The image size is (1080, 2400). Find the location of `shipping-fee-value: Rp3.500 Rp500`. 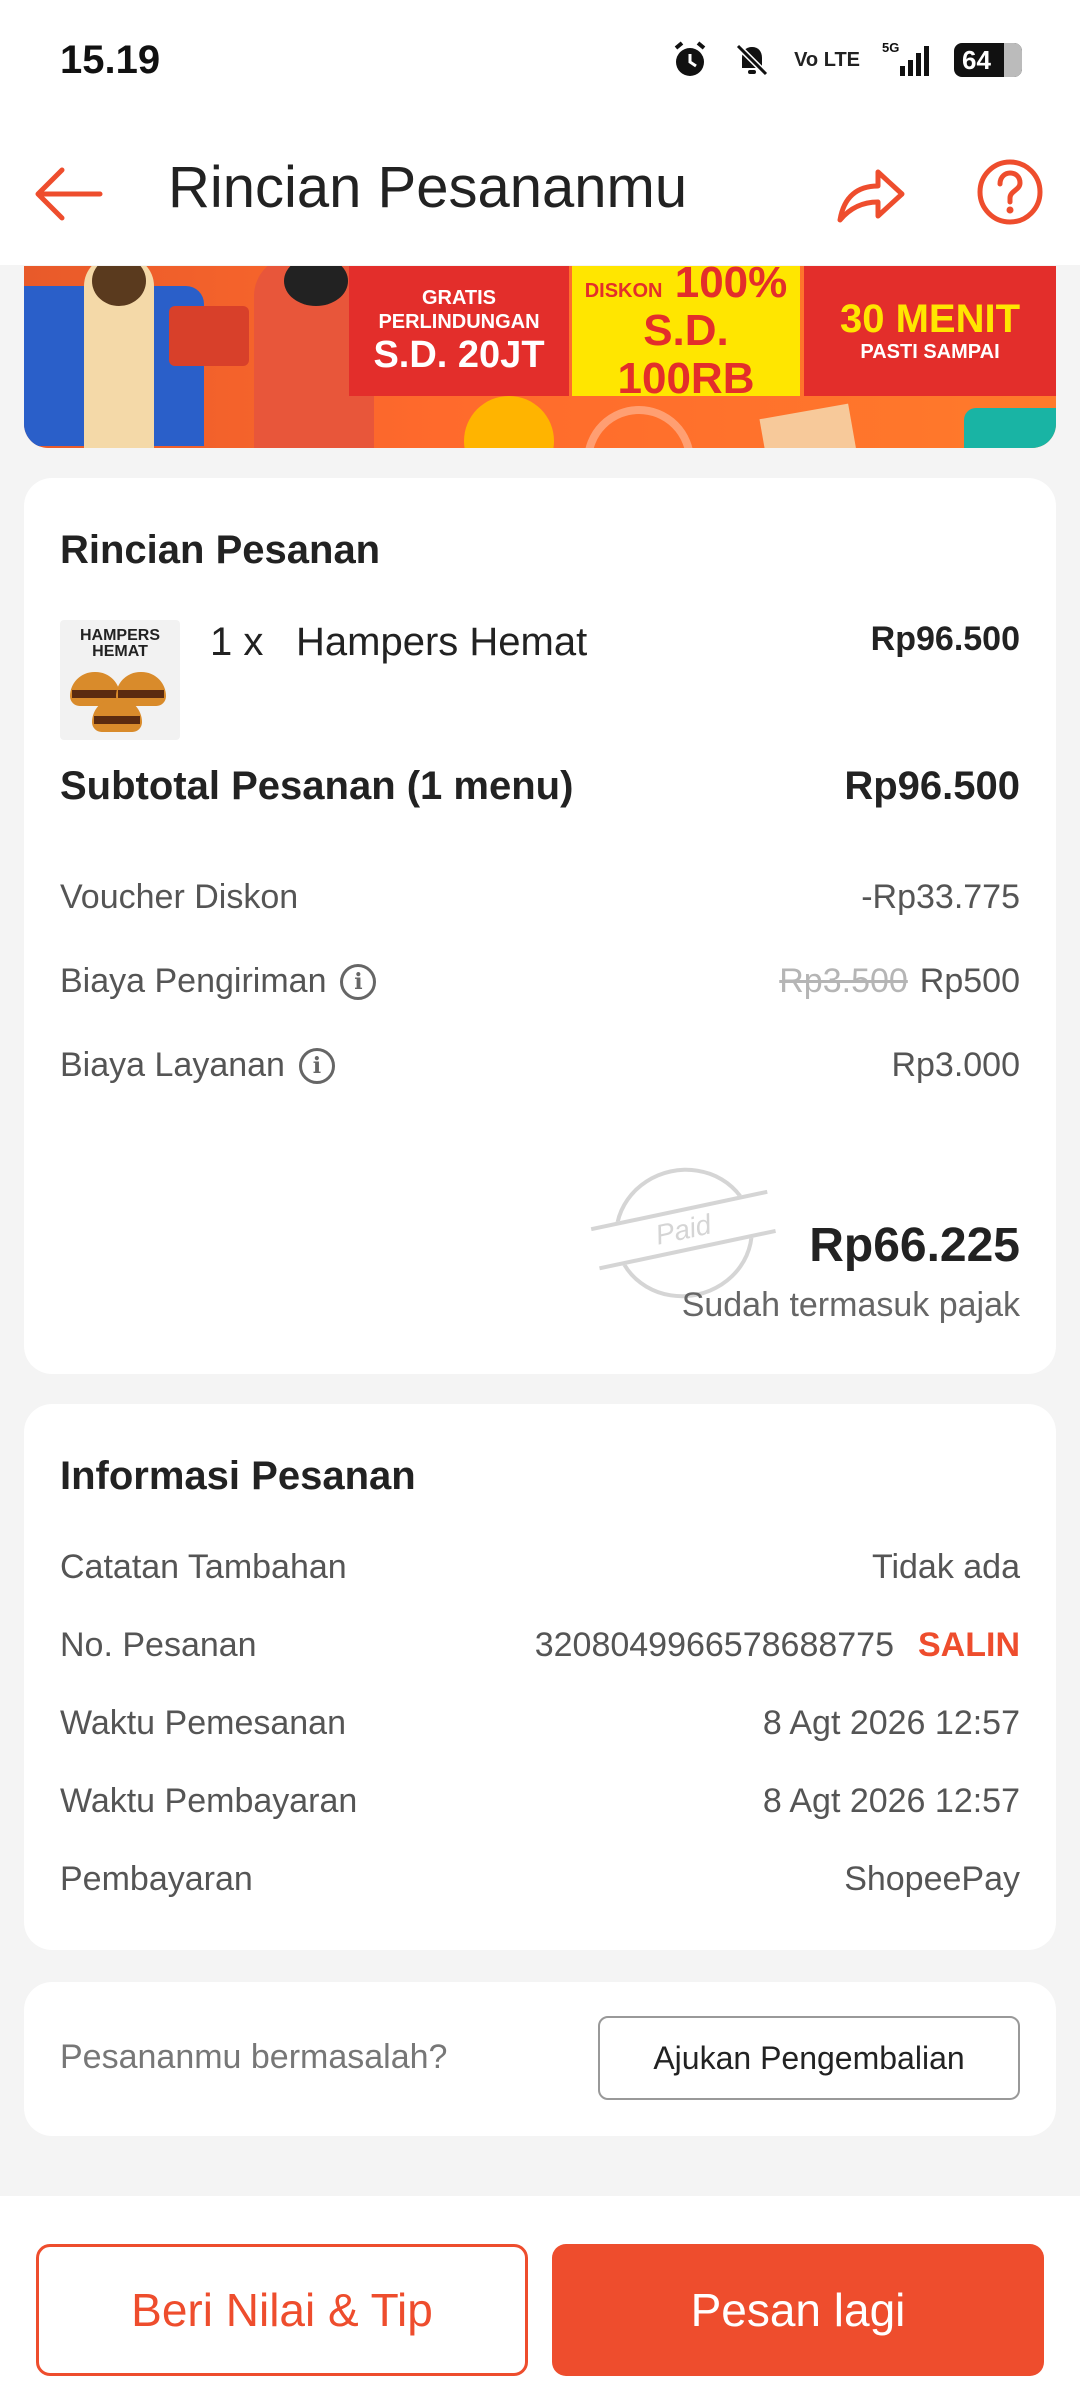

shipping-fee-value: Rp3.500 Rp500 is located at coordinates (899, 981).